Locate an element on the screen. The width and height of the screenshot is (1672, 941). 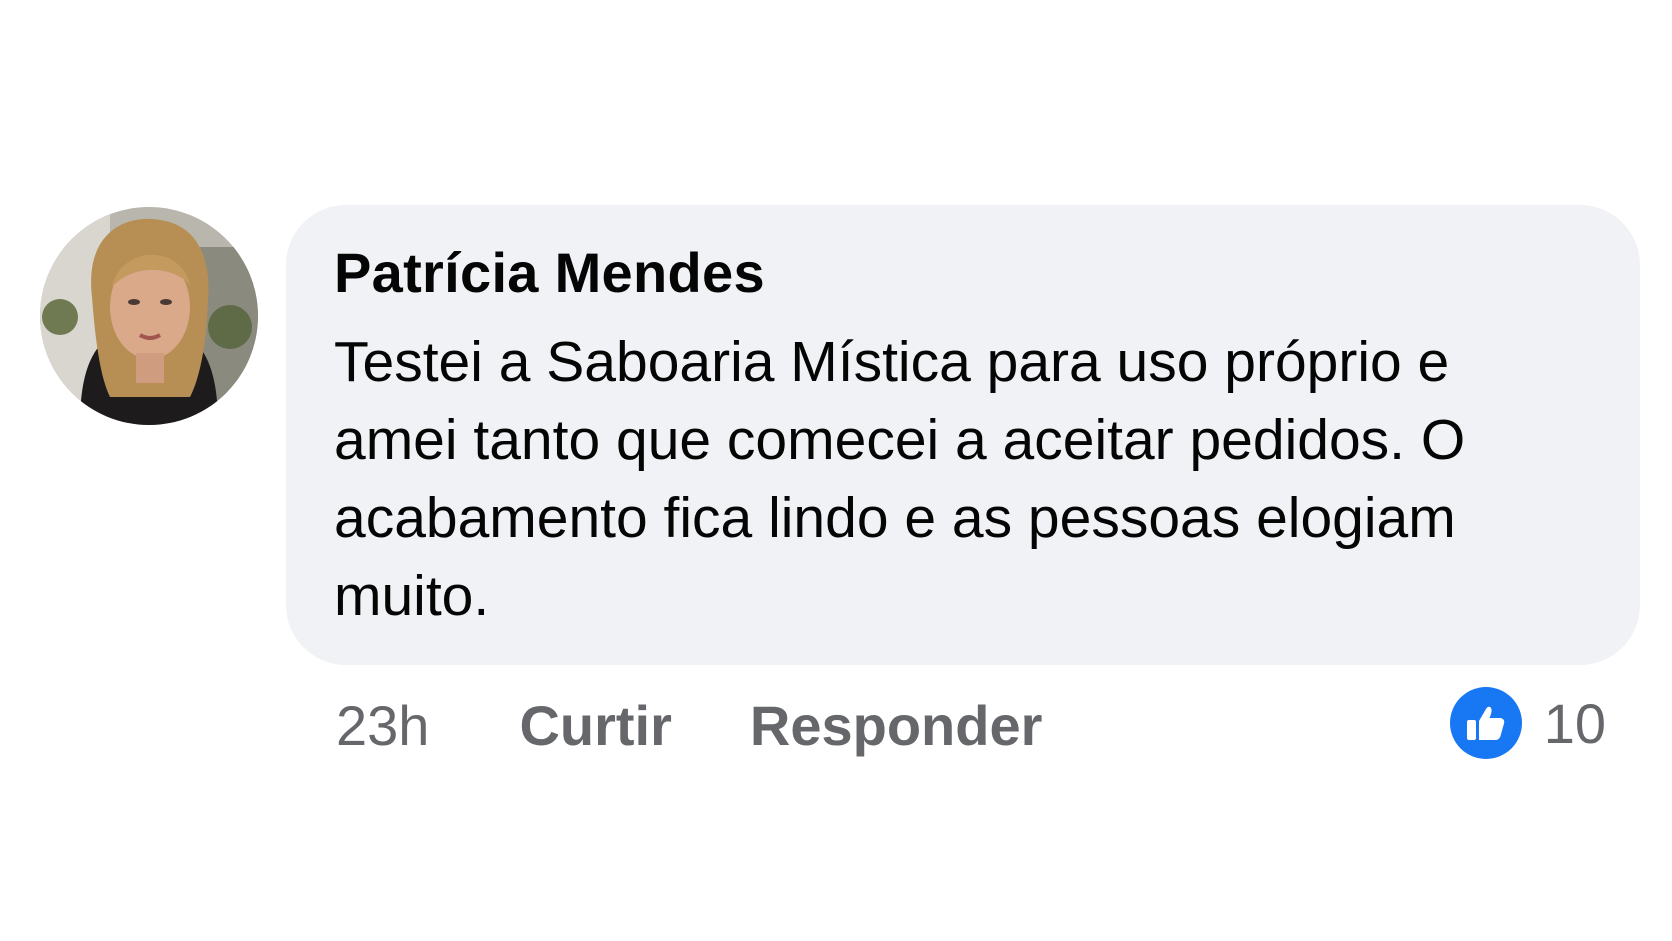
reaction-summary: 10 is located at coordinates (1527, 723).